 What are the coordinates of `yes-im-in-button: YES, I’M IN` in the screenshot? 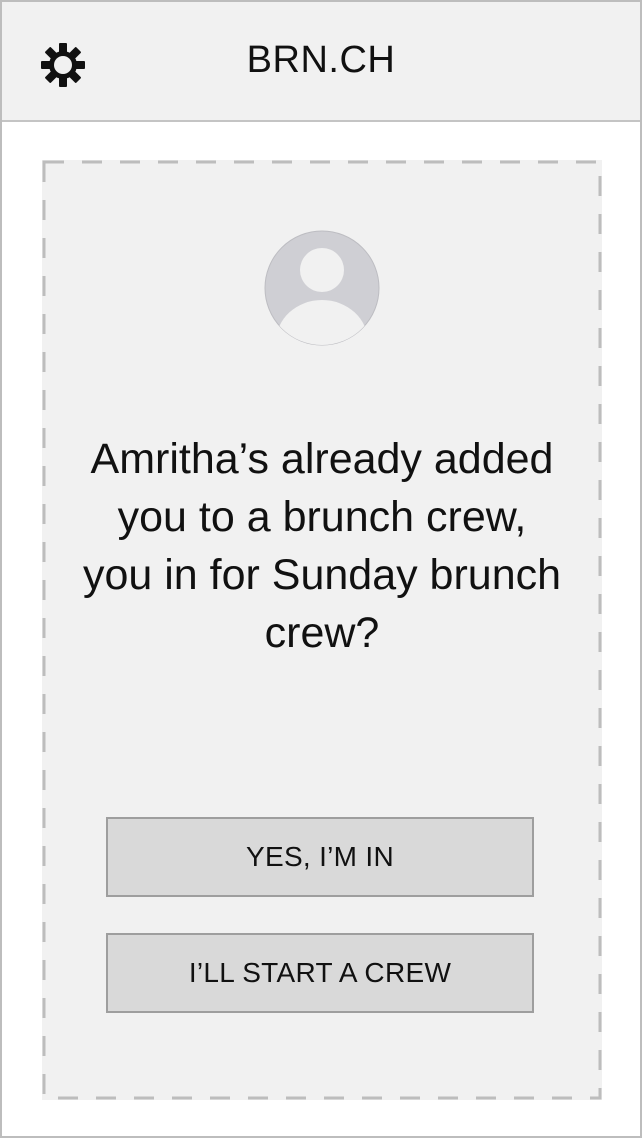 It's located at (320, 857).